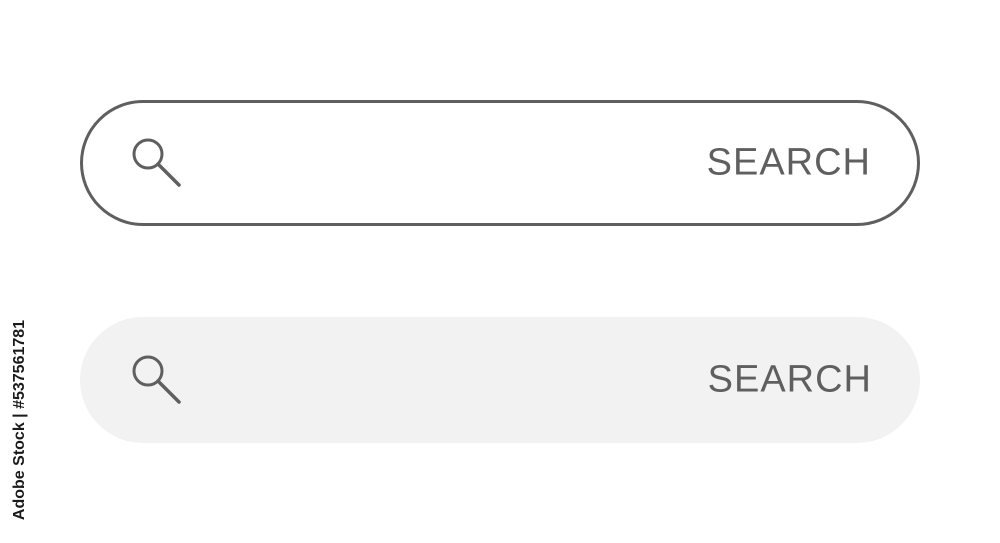 This screenshot has width=1000, height=543. I want to click on watermark-text: Adobe Stock | #537561781, so click(20, 420).